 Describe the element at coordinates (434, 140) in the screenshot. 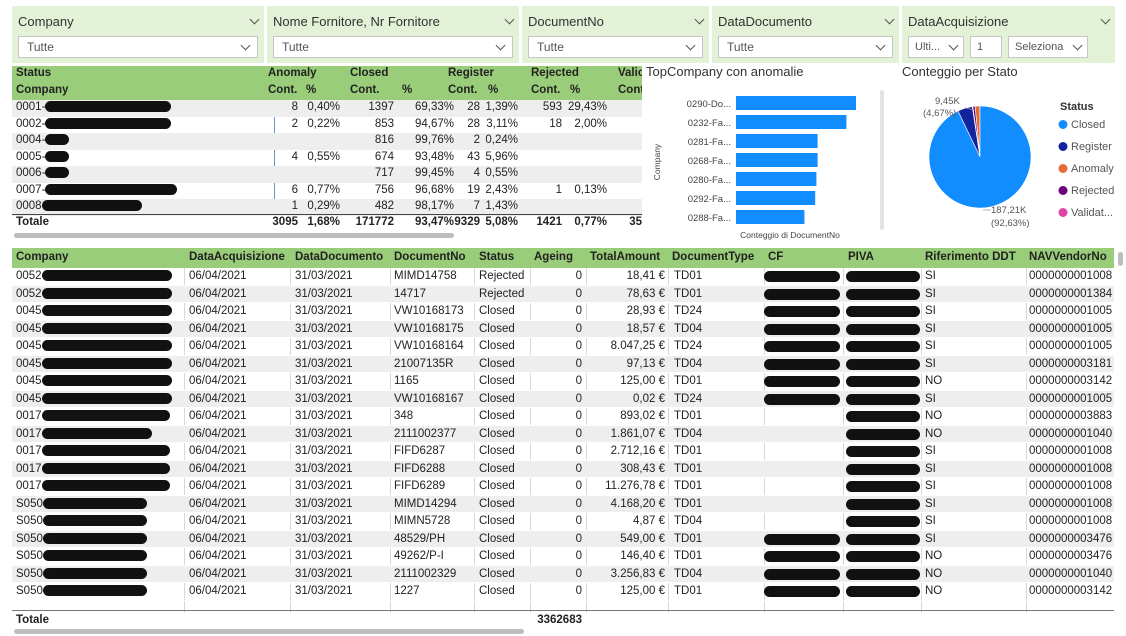

I see `matrix-cell: 99,76%` at that location.